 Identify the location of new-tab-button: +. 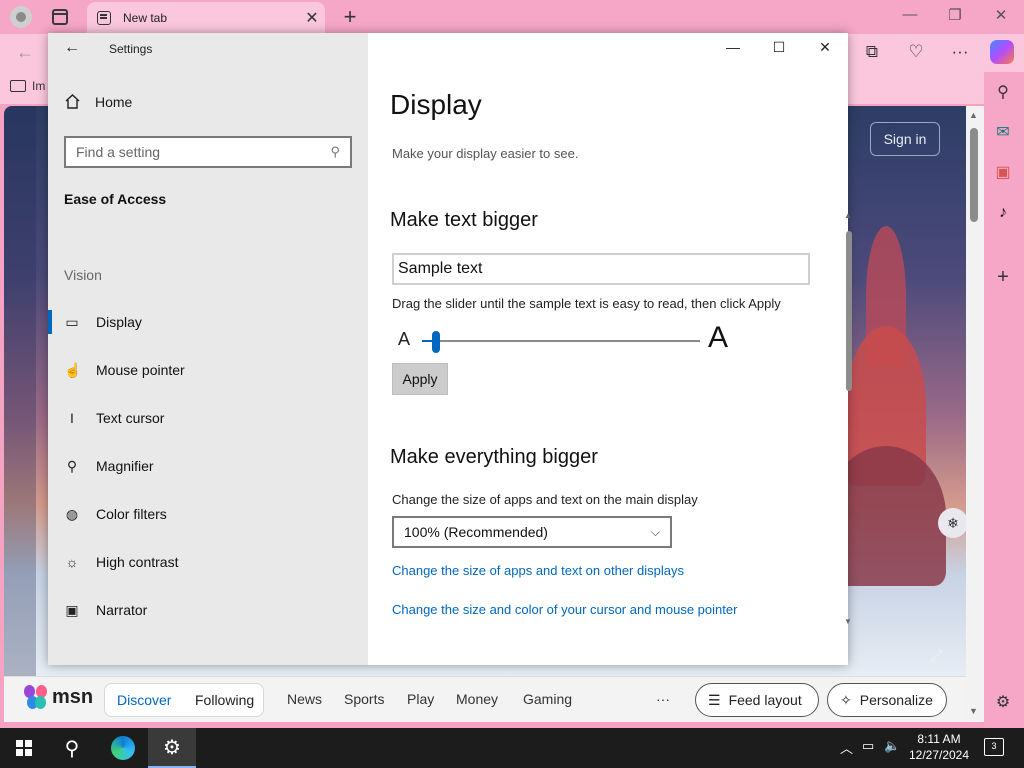
(350, 17).